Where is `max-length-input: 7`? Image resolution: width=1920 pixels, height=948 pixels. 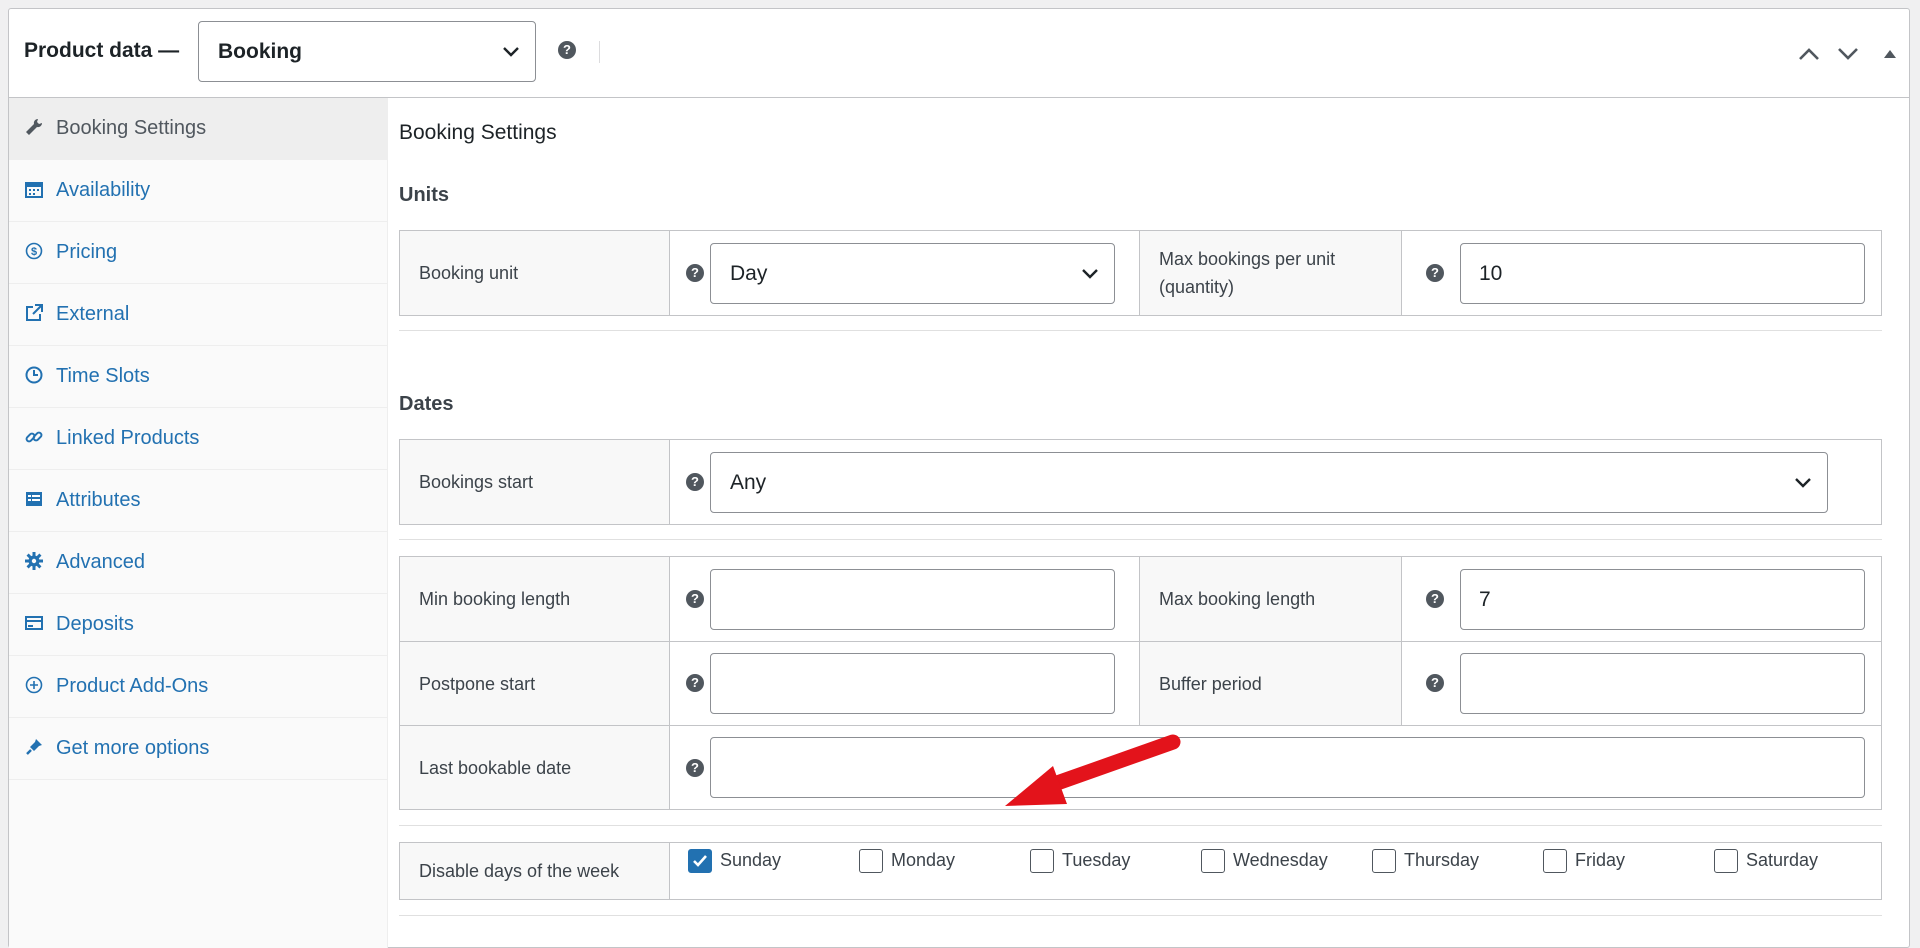 max-length-input: 7 is located at coordinates (1662, 599).